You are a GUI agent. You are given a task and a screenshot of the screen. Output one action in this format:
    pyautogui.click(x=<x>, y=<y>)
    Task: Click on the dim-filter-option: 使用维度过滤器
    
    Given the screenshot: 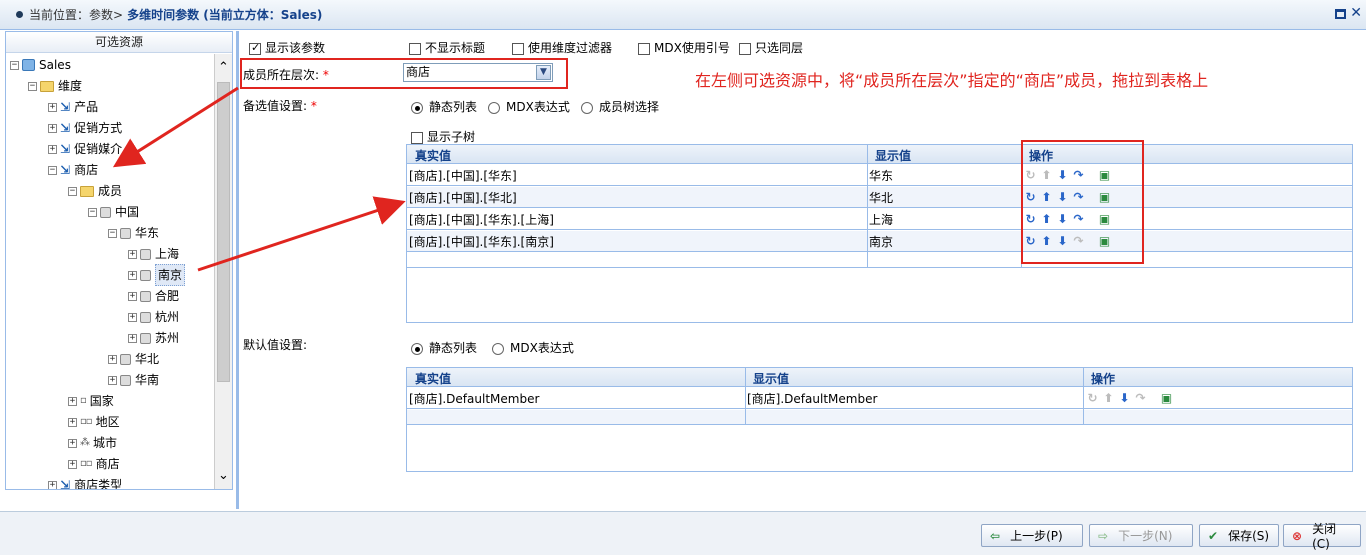 What is the action you would take?
    pyautogui.click(x=562, y=47)
    